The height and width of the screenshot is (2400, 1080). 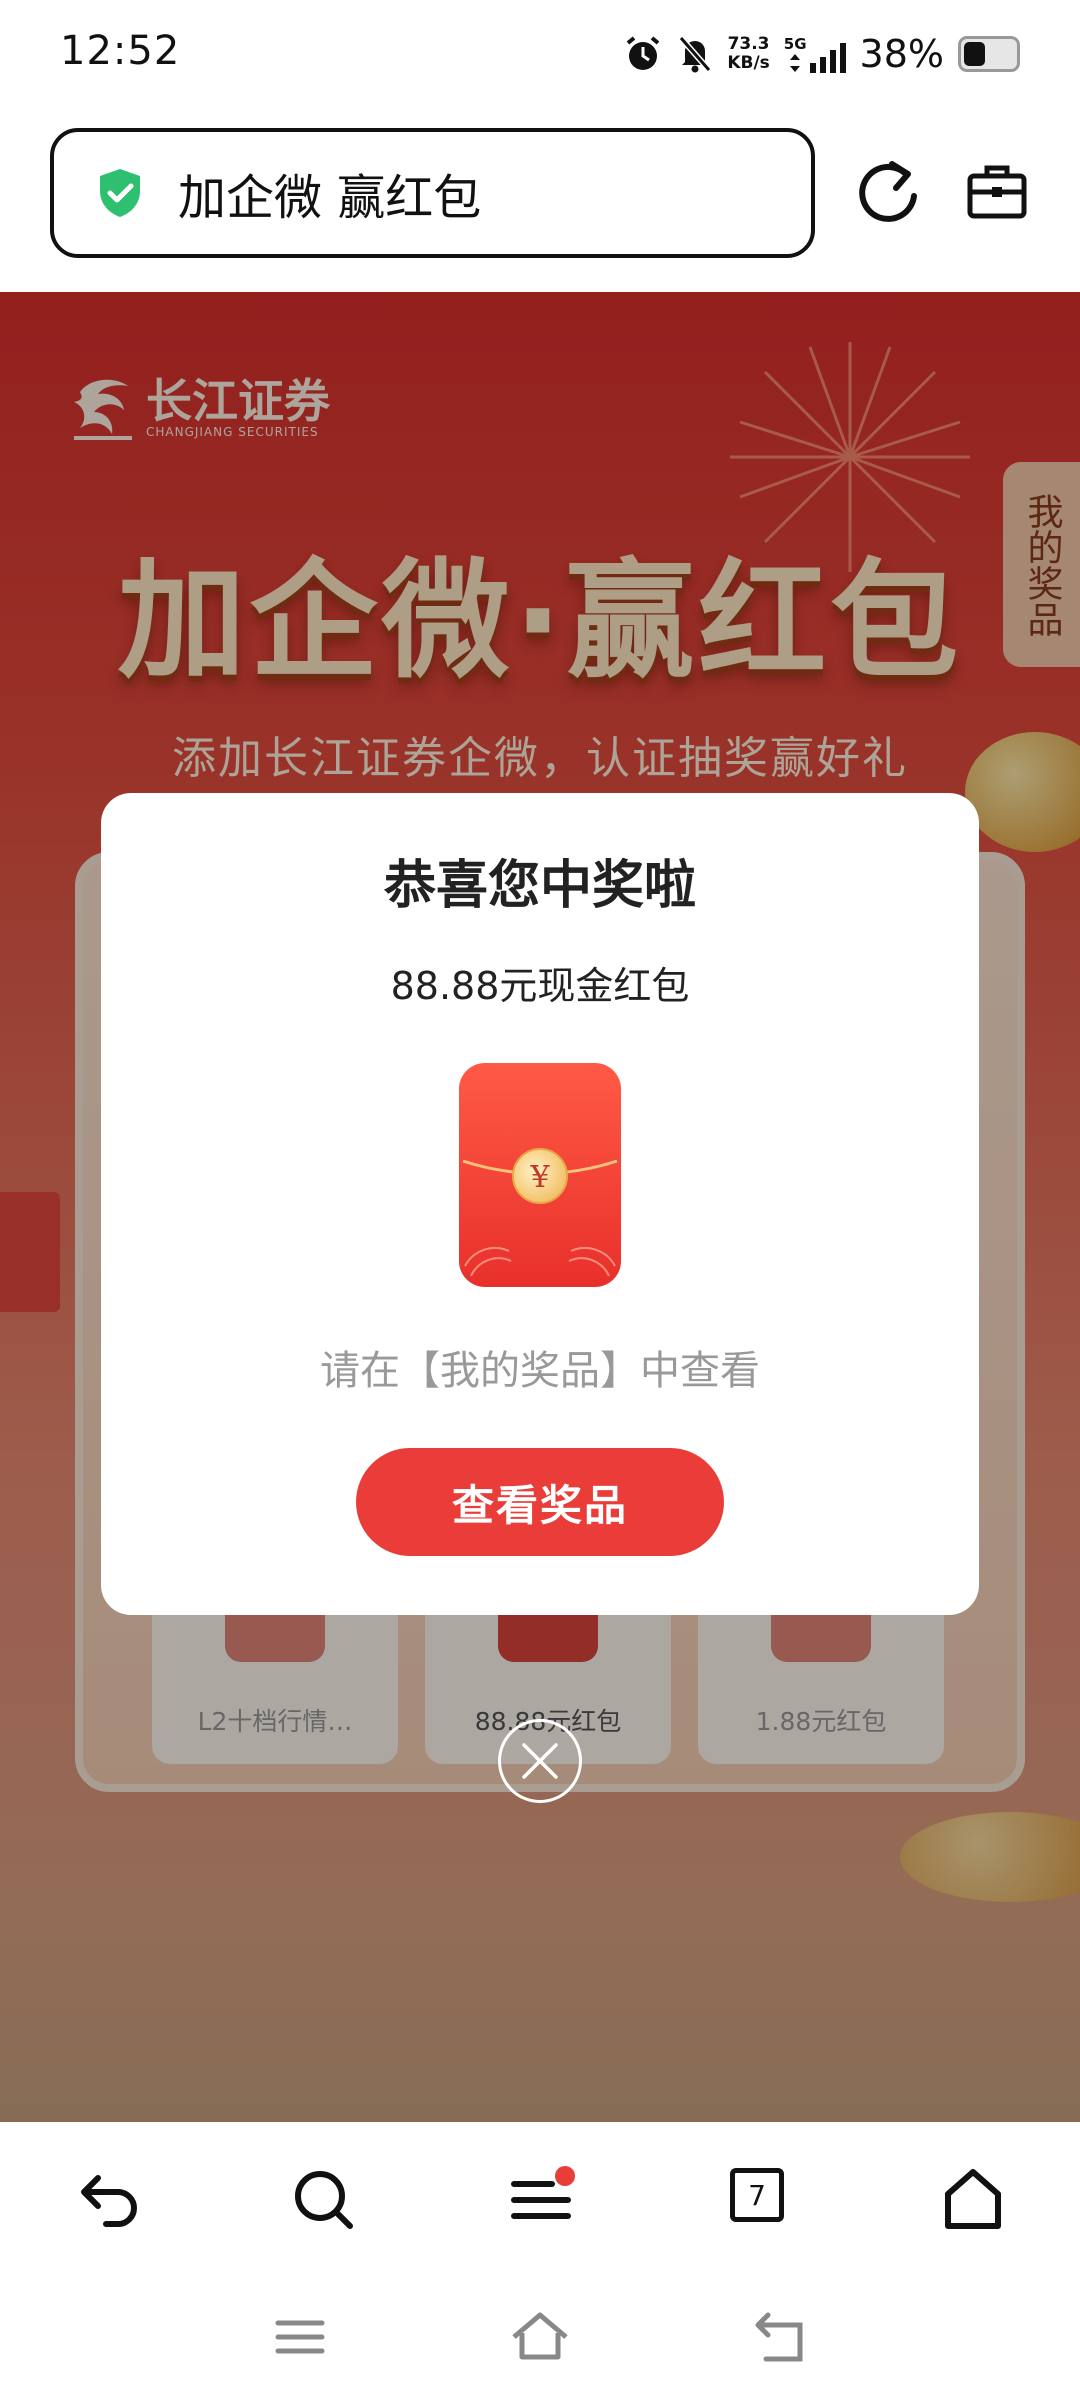 What do you see at coordinates (757, 2195) in the screenshot?
I see `tabs-button: 7` at bounding box center [757, 2195].